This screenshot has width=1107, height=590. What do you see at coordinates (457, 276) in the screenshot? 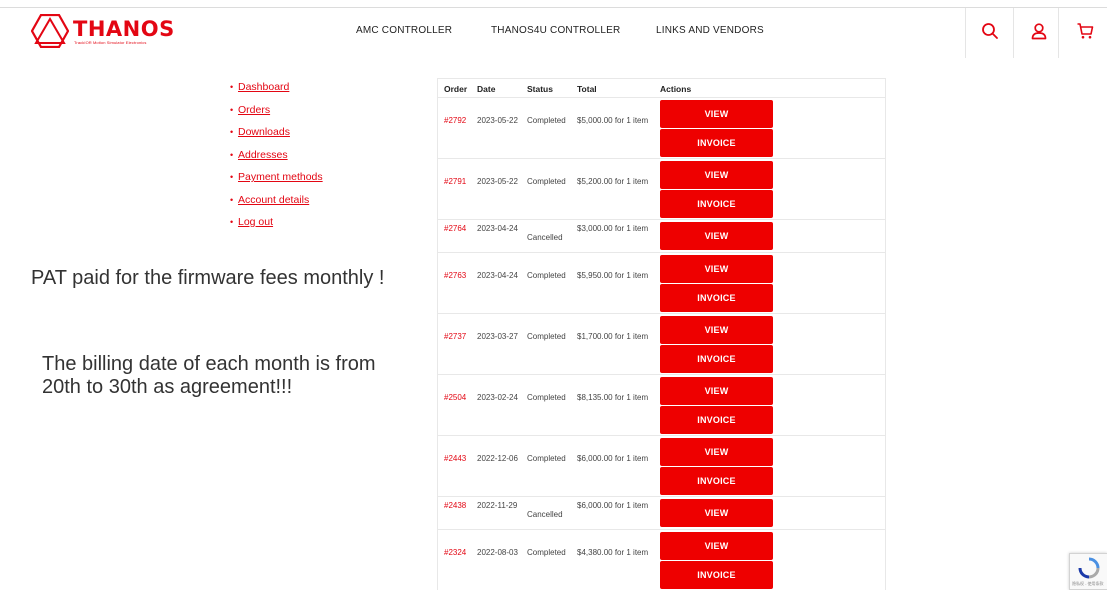
I see `order-number-link: #2763` at bounding box center [457, 276].